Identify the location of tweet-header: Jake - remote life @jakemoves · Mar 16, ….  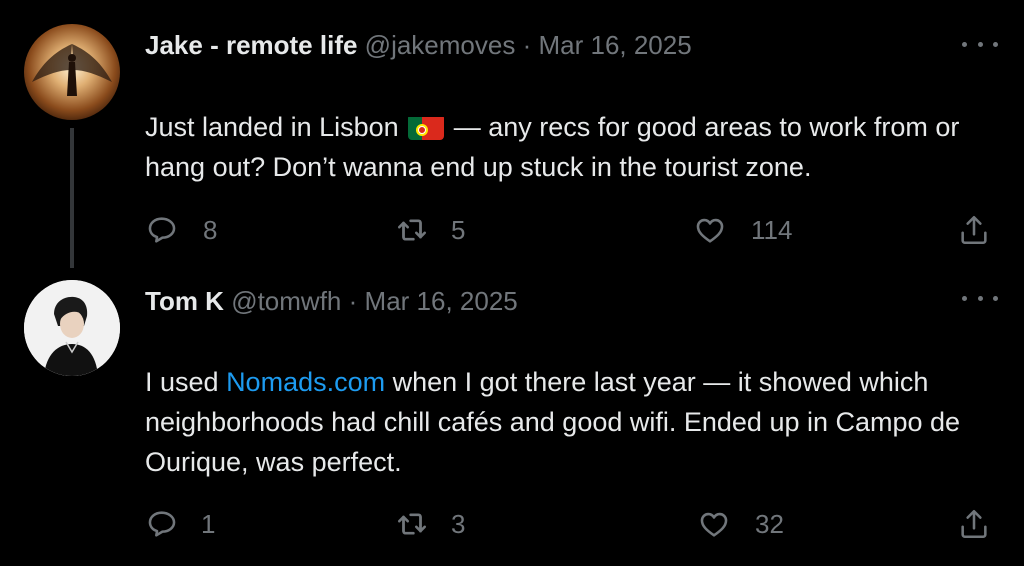
(418, 45).